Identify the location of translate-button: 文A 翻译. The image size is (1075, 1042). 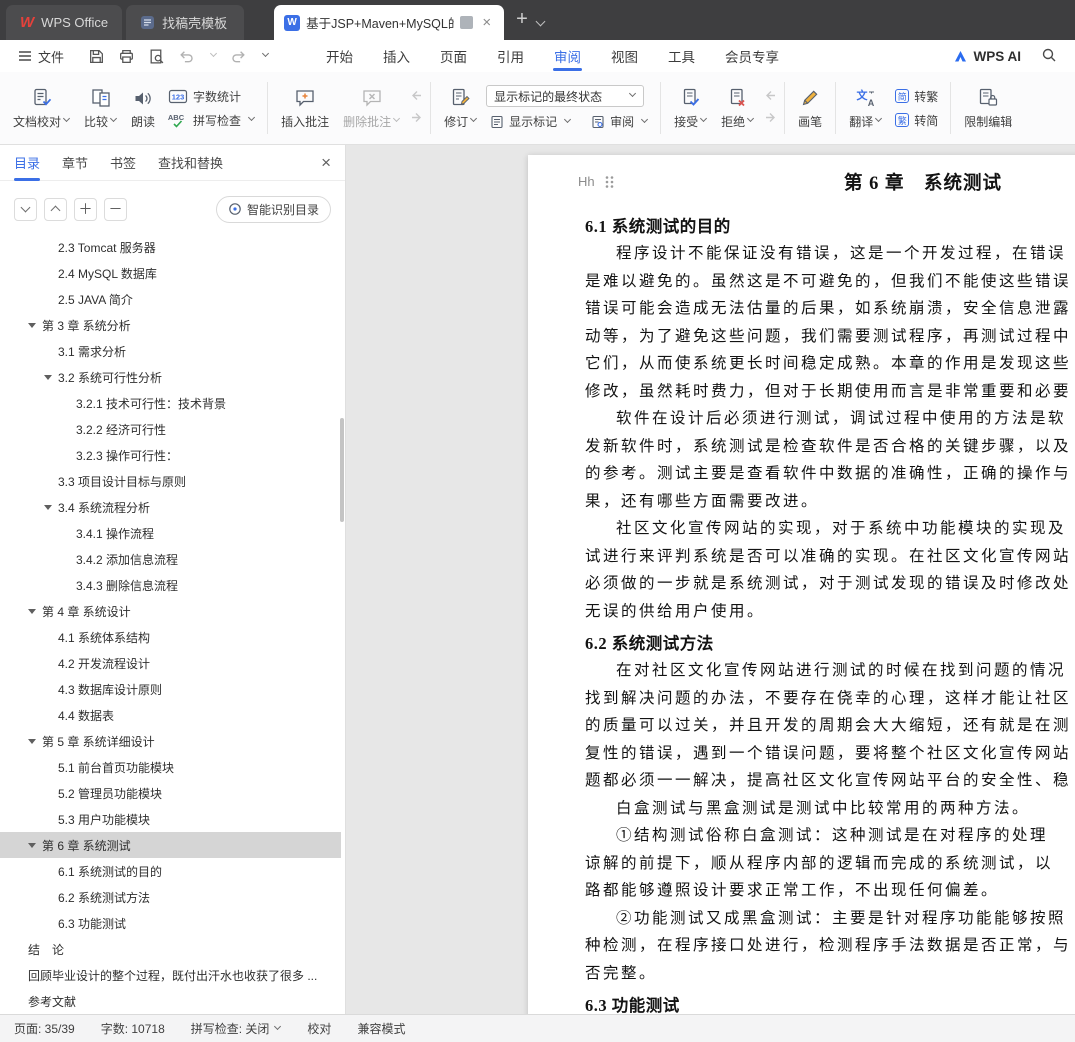
(865, 108).